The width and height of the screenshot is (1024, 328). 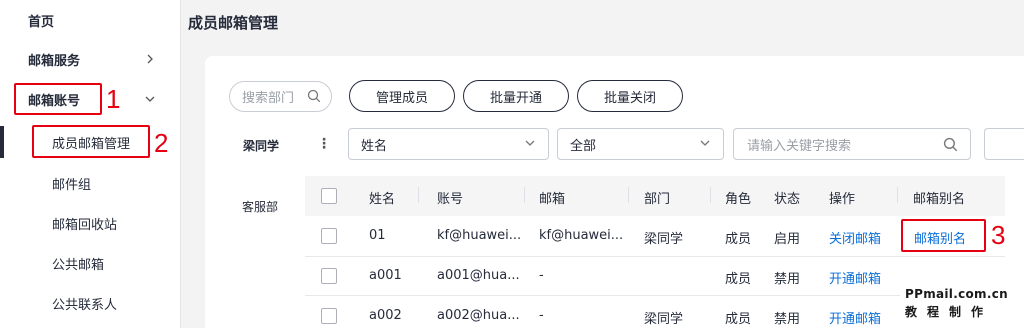 I want to click on selected-dept-name: 梁同学, so click(x=261, y=146).